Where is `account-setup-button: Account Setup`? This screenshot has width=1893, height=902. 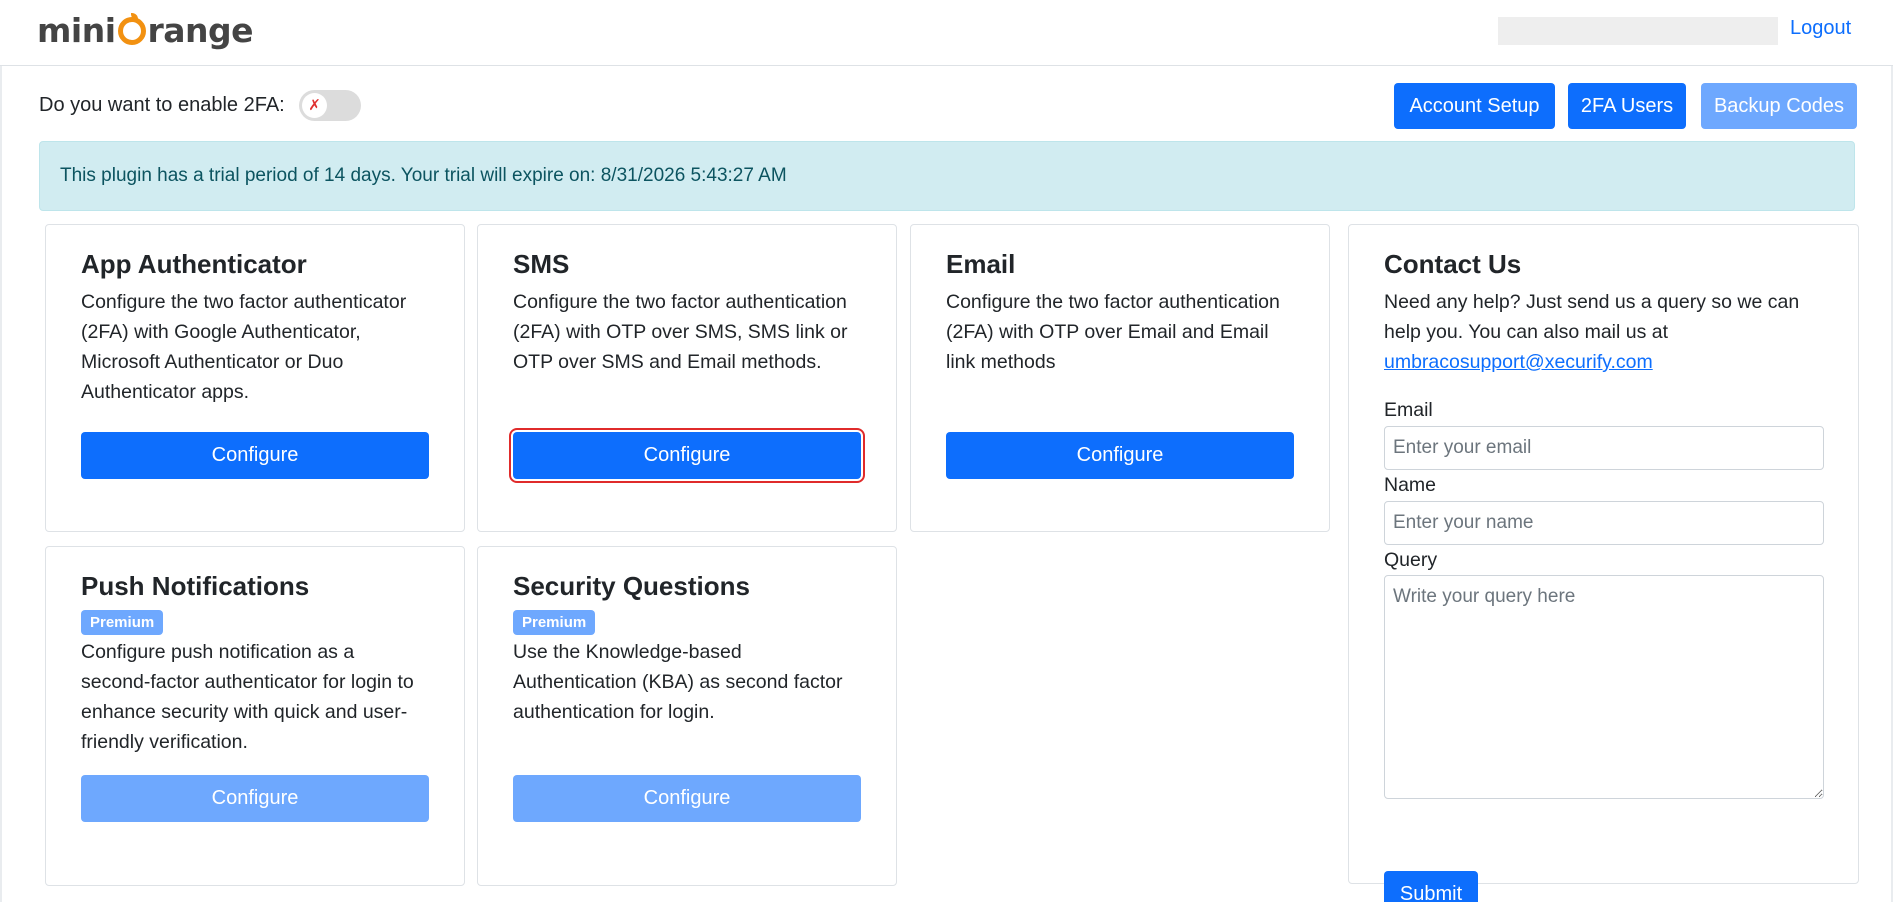 account-setup-button: Account Setup is located at coordinates (1474, 106).